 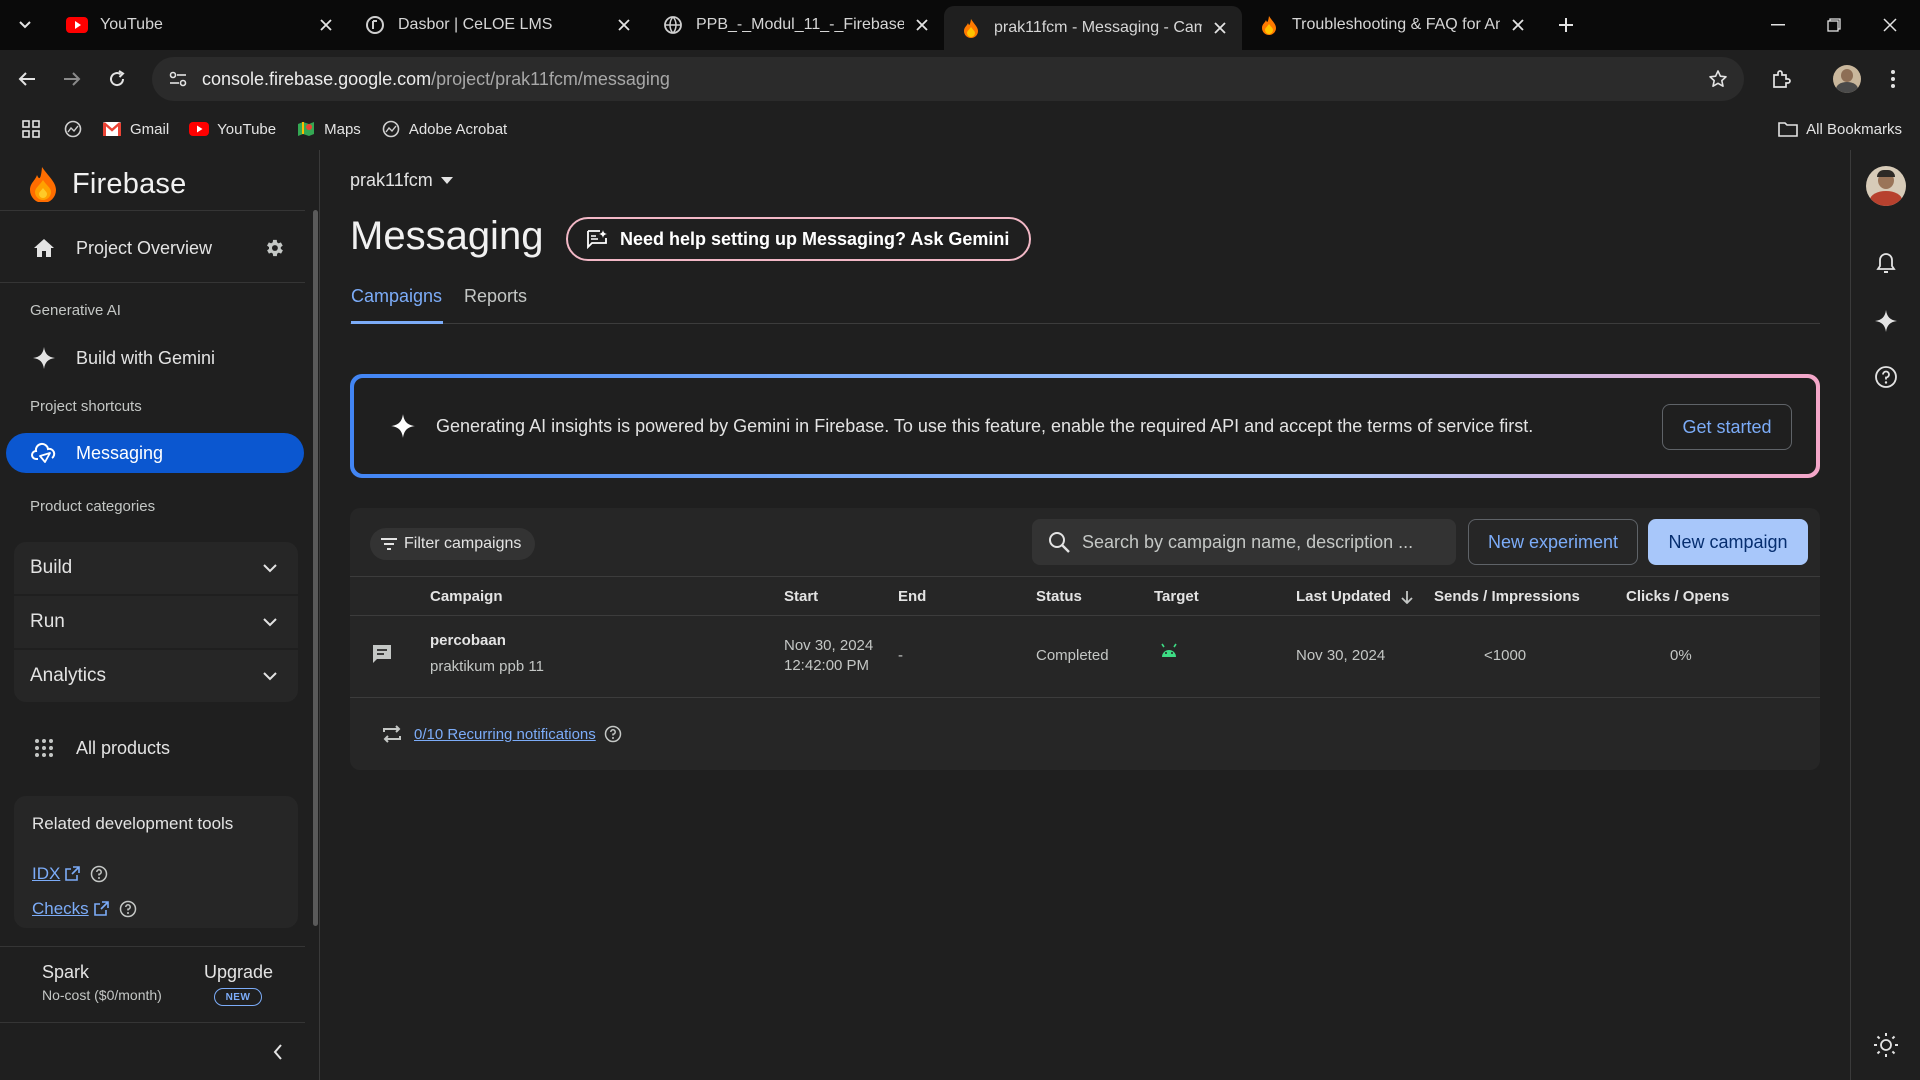 What do you see at coordinates (156, 676) in the screenshot?
I see `category-analytics: Analytics` at bounding box center [156, 676].